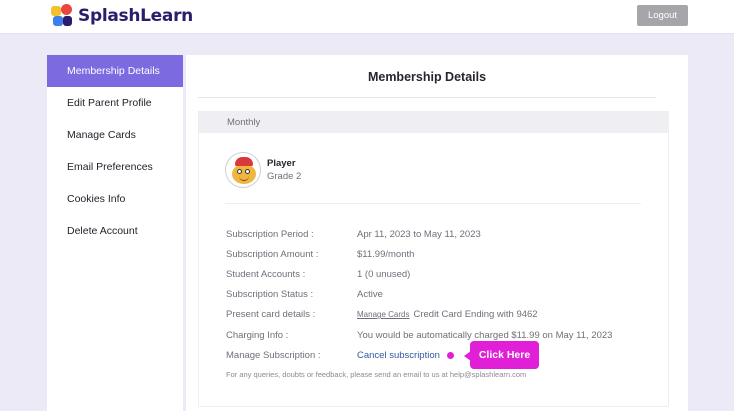 This screenshot has width=734, height=411. I want to click on manage-cards-link: Manage Cards, so click(383, 314).